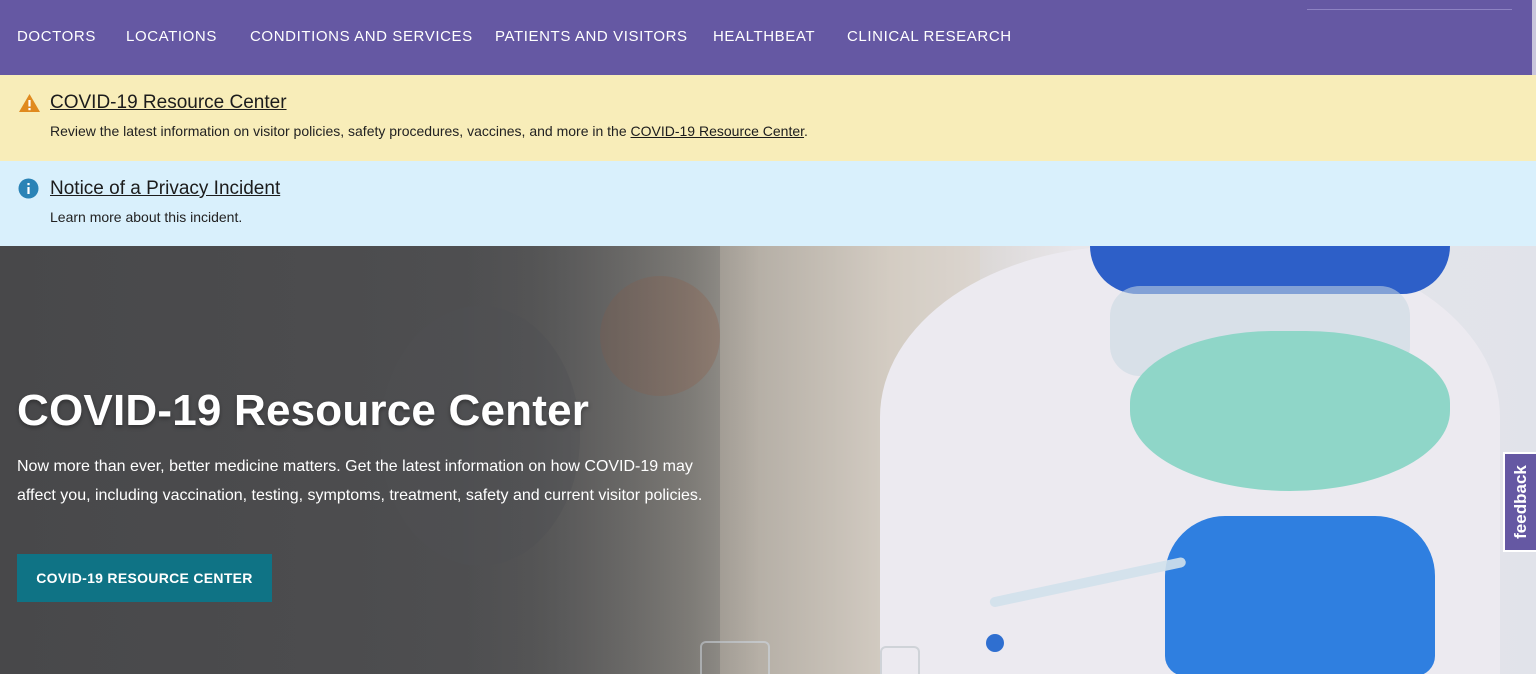 This screenshot has width=1536, height=674. I want to click on covid-alert-title-link: COVID-19 Resource Center, so click(168, 103).